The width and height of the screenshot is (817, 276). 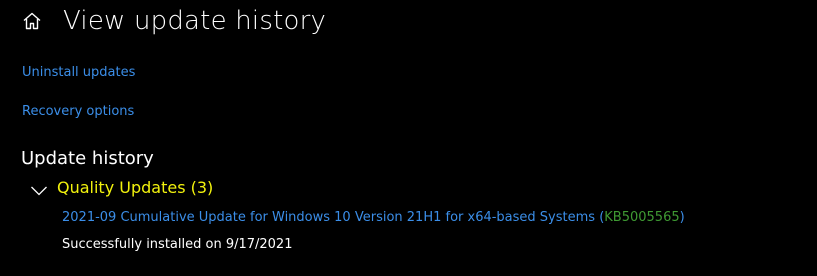 I want to click on quality-updates-group-toggle: Quality Updates (3), so click(x=121, y=187).